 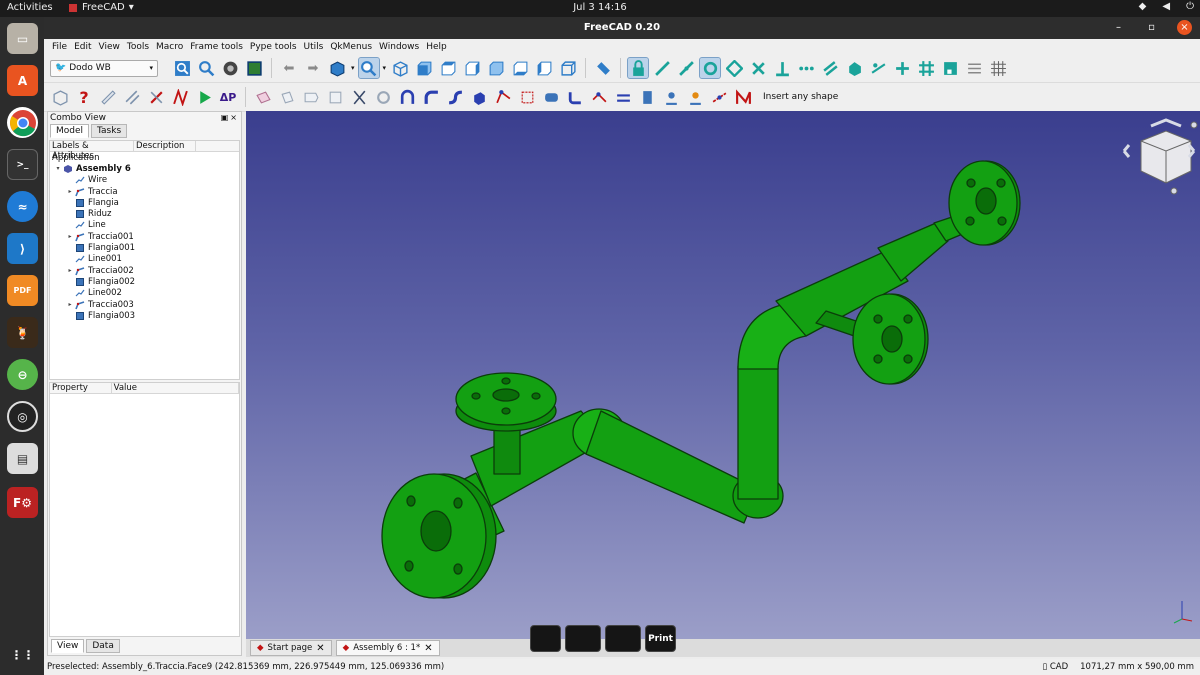 What do you see at coordinates (335, 97) in the screenshot?
I see `pipe-cap-icon` at bounding box center [335, 97].